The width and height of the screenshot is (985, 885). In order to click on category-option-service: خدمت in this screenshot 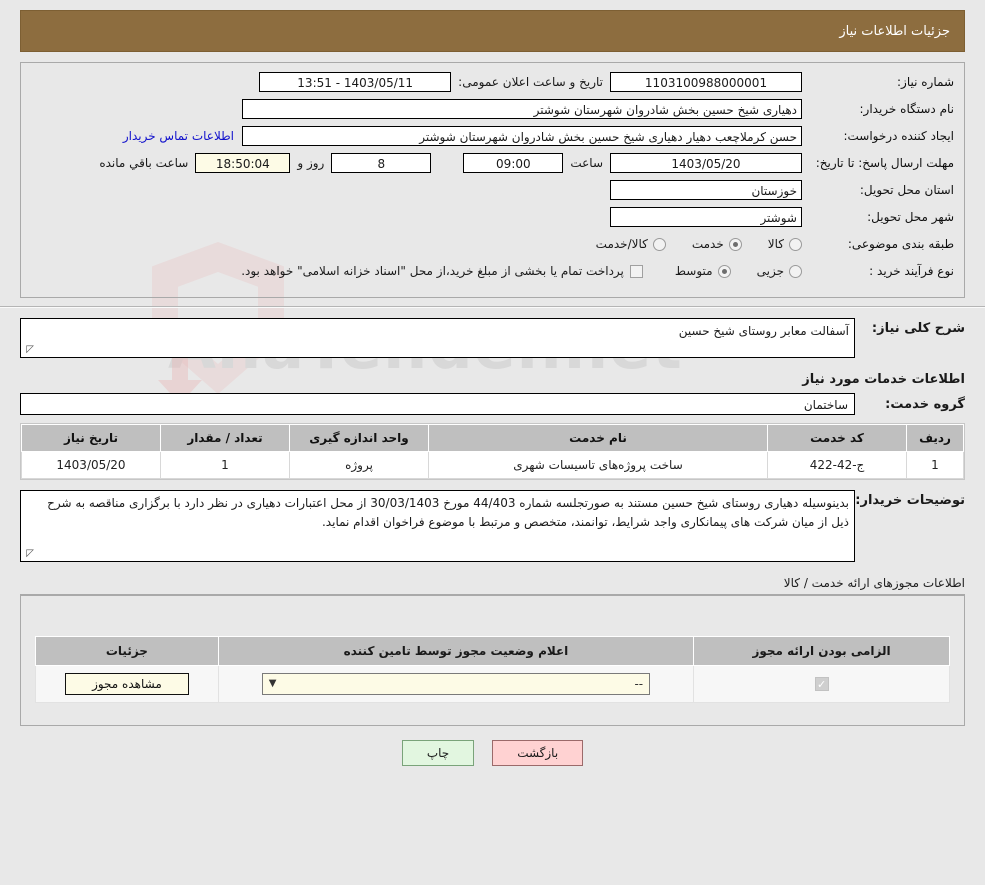, I will do `click(717, 244)`.